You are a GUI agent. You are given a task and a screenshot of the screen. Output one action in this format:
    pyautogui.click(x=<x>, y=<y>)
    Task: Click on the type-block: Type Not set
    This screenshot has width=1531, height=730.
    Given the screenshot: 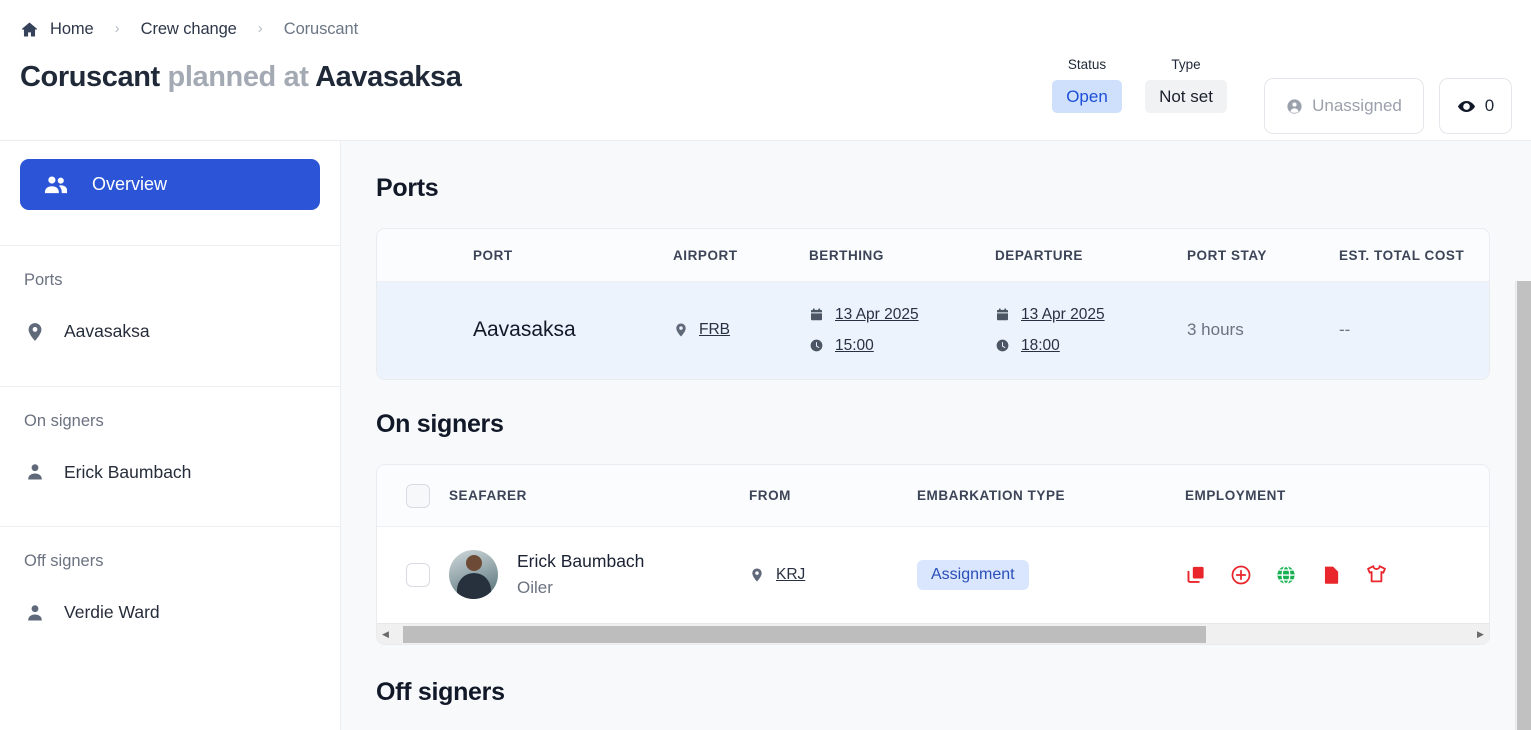 What is the action you would take?
    pyautogui.click(x=1186, y=86)
    